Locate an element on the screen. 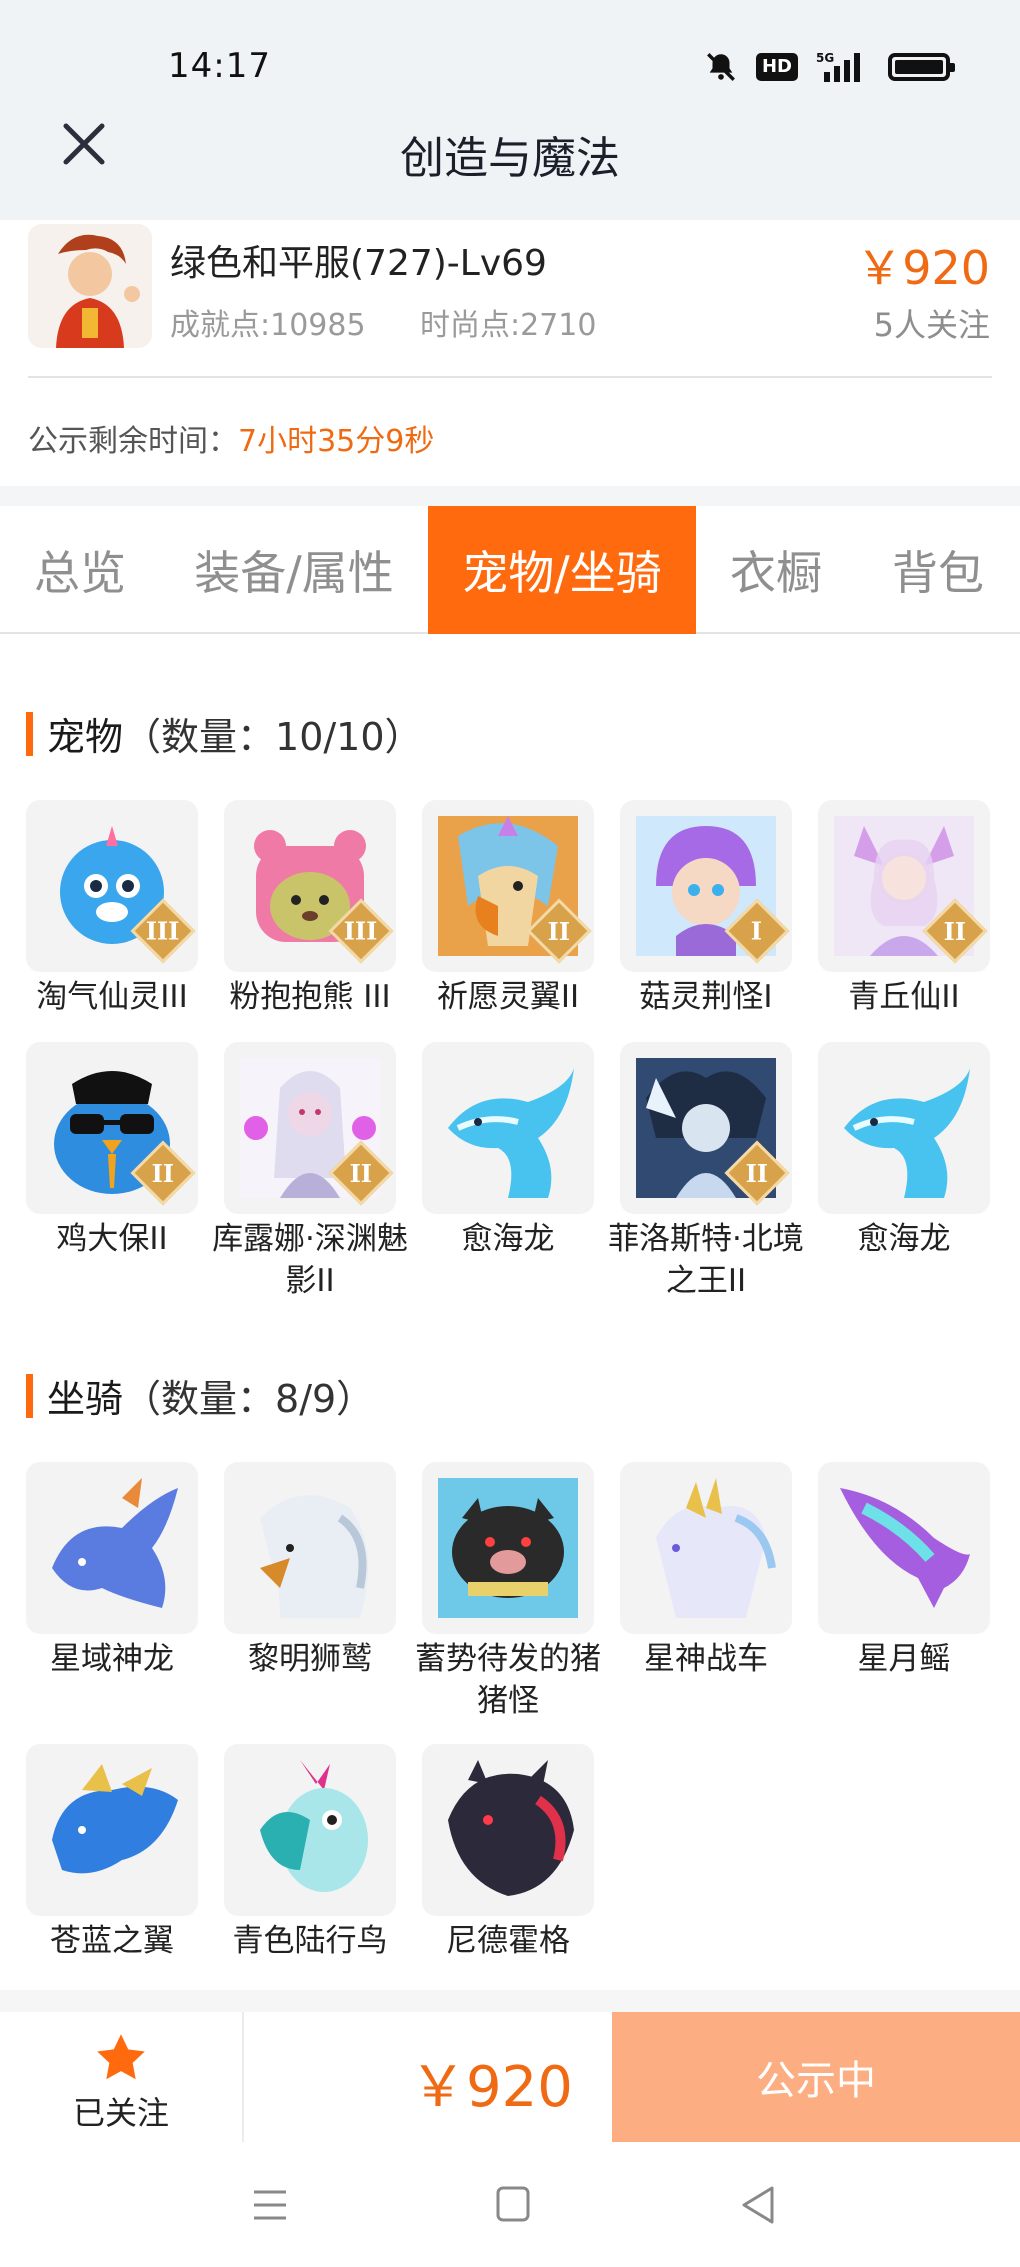 This screenshot has height=2267, width=1020. pet-name: 库露娜·深渊魅影II is located at coordinates (310, 1260).